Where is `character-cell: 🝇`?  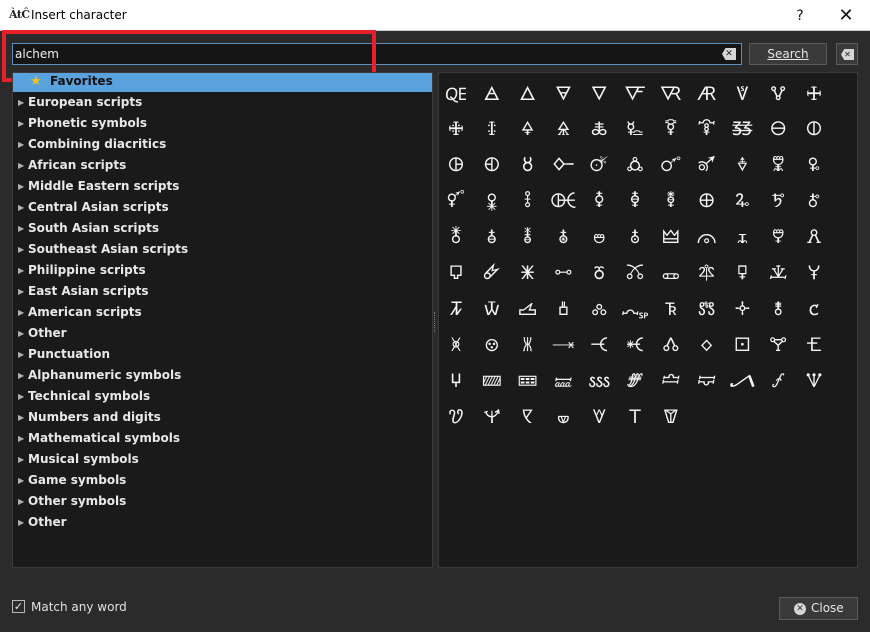
character-cell: 🝇 is located at coordinates (635, 309).